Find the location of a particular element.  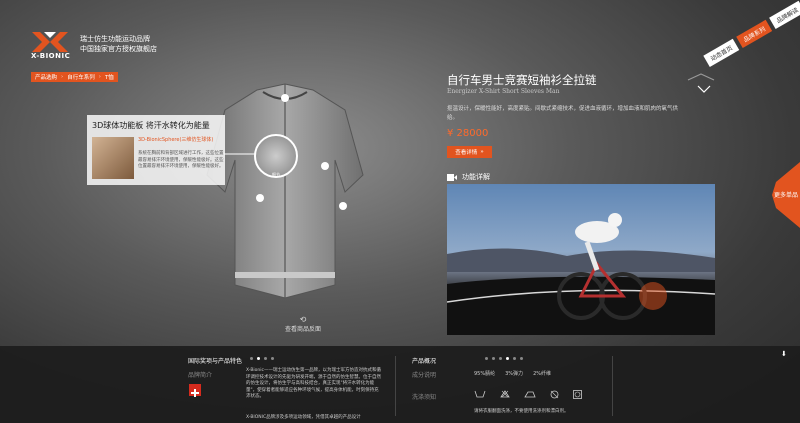

corner-nav: 动态首页 品牌系列 品牌解读 is located at coordinates (725, 35).